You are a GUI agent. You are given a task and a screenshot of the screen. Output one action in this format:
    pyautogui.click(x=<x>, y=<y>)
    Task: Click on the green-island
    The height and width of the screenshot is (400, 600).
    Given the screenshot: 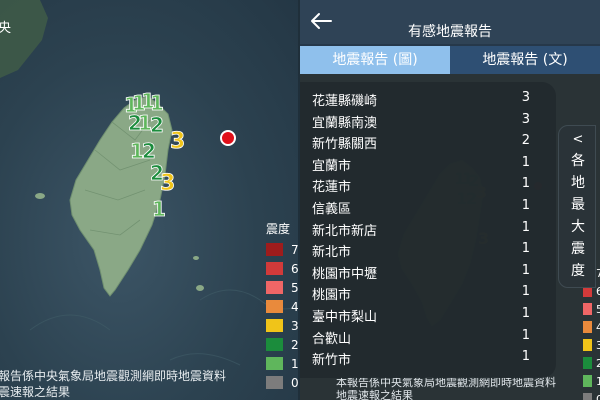 What is the action you would take?
    pyautogui.click(x=196, y=258)
    